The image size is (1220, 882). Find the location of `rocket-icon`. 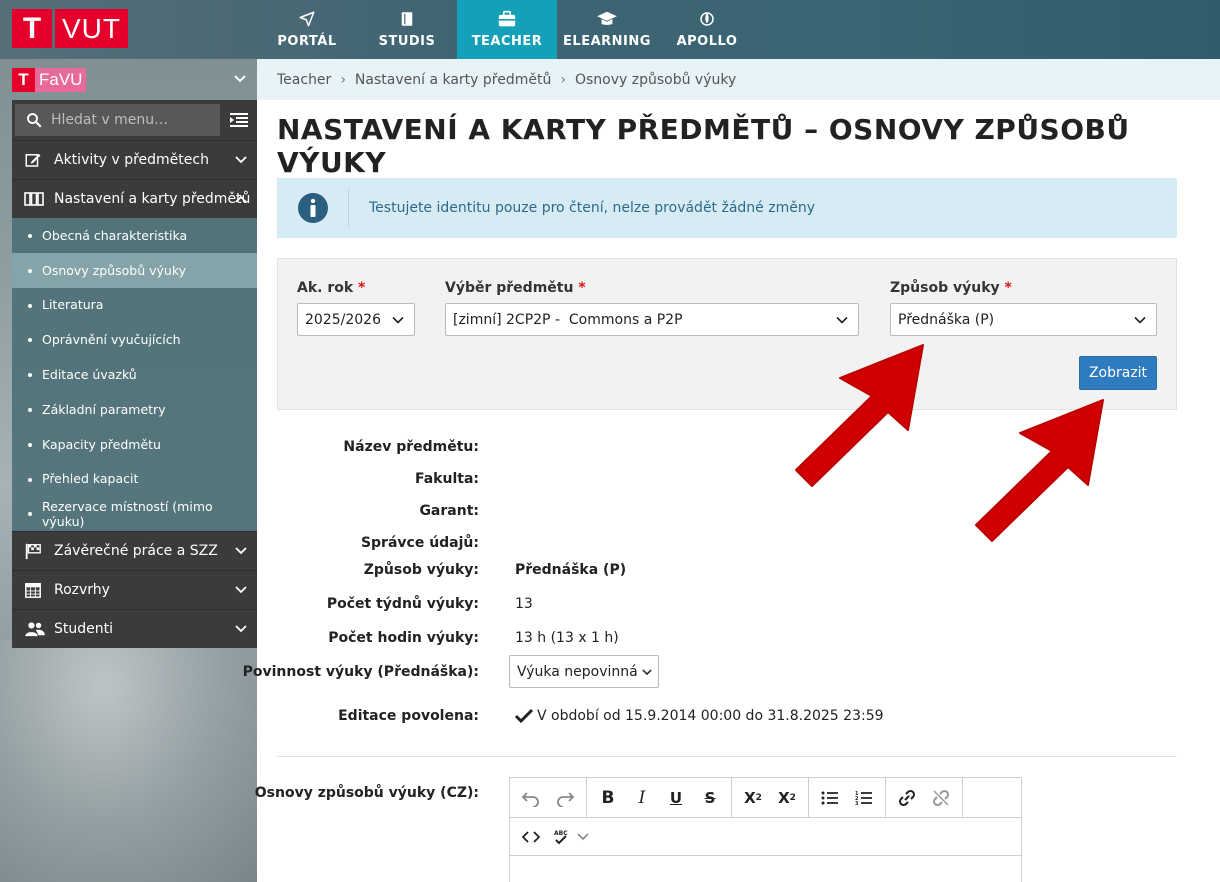

rocket-icon is located at coordinates (707, 19).